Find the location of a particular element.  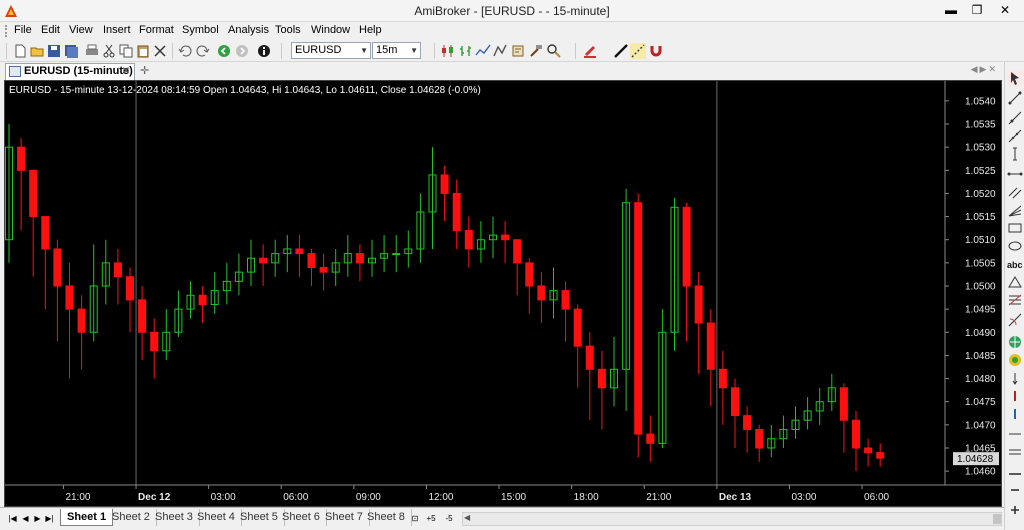

triangle-icon is located at coordinates (1015, 282).